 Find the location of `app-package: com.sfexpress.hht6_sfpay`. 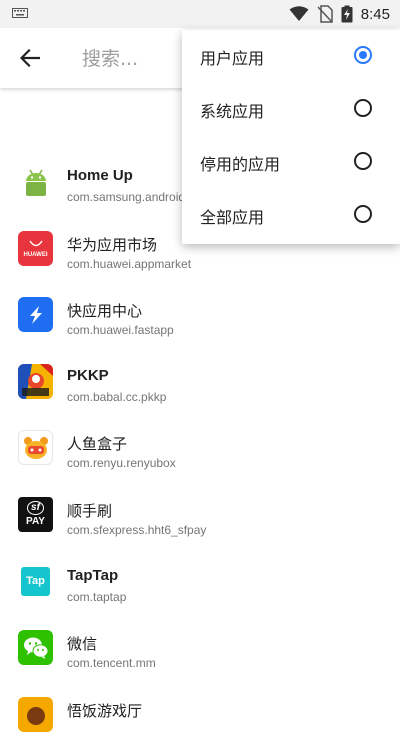

app-package: com.sfexpress.hht6_sfpay is located at coordinates (137, 529).